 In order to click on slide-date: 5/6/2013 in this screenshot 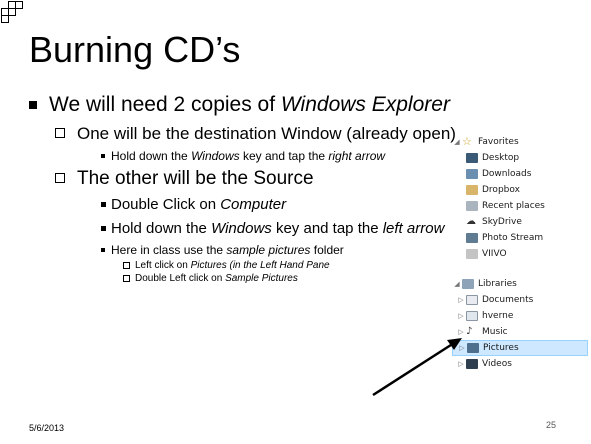, I will do `click(47, 428)`.